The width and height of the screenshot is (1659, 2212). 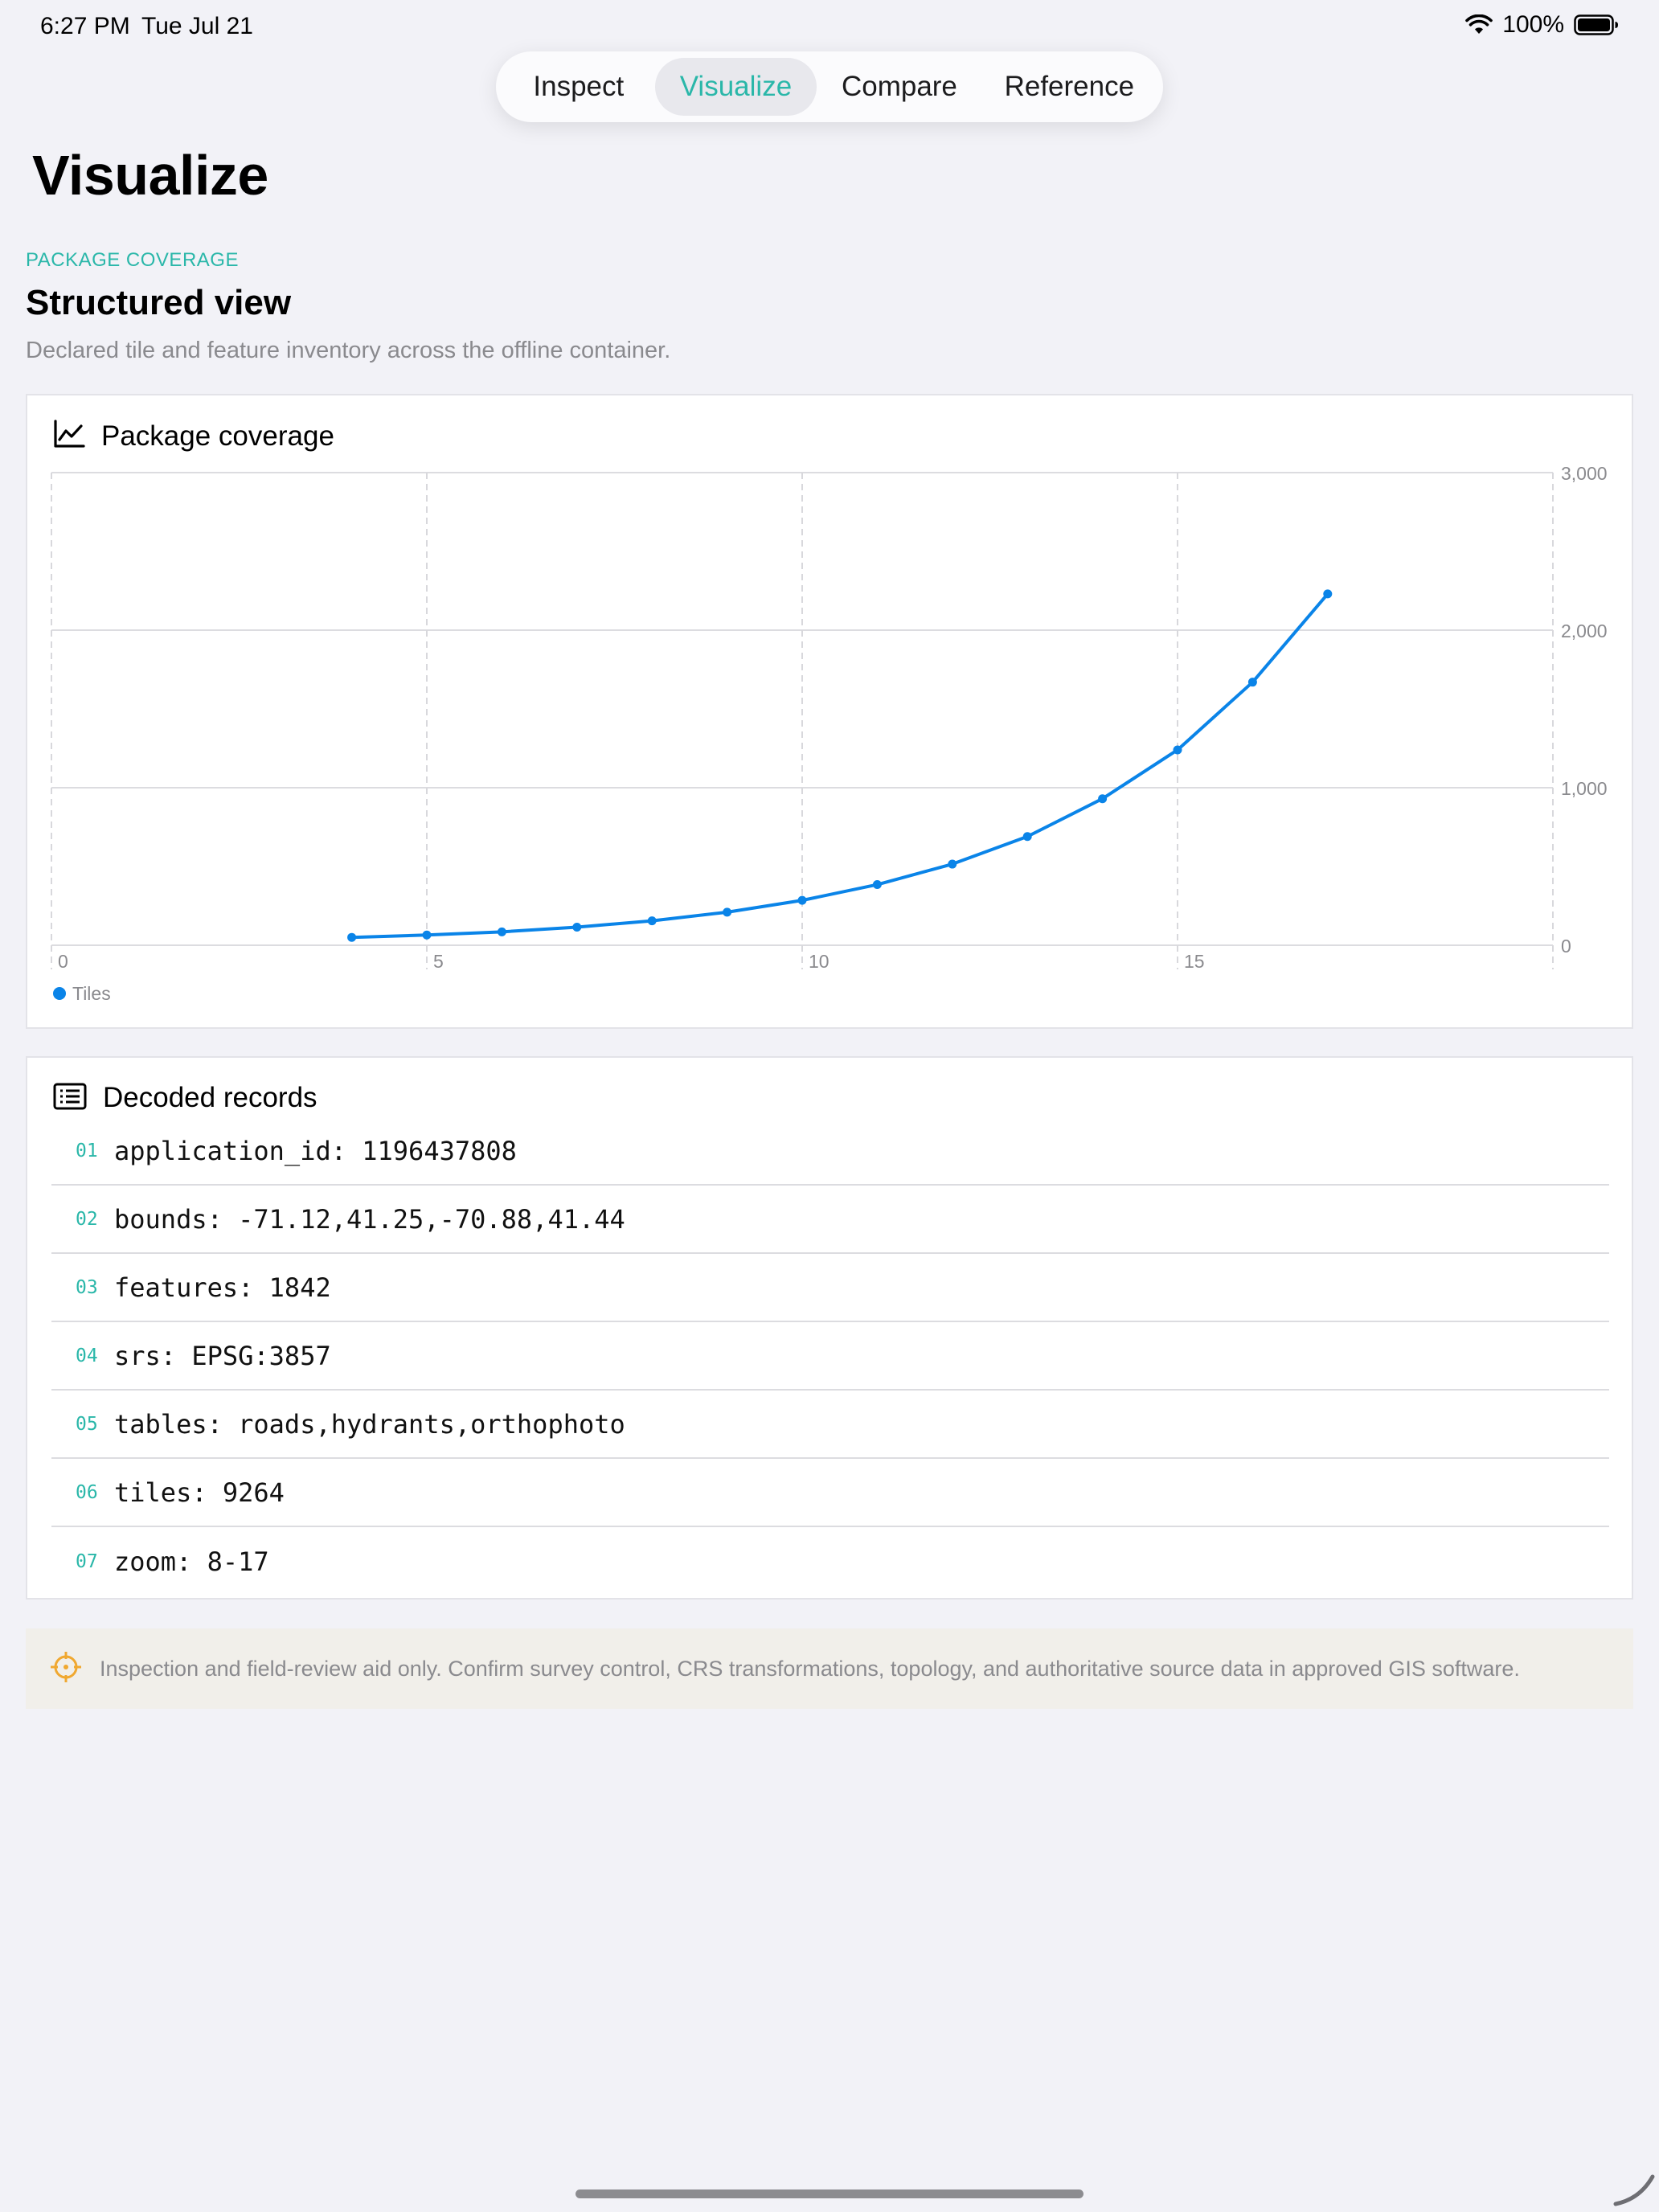 What do you see at coordinates (1069, 87) in the screenshot?
I see `tab-reference: Reference` at bounding box center [1069, 87].